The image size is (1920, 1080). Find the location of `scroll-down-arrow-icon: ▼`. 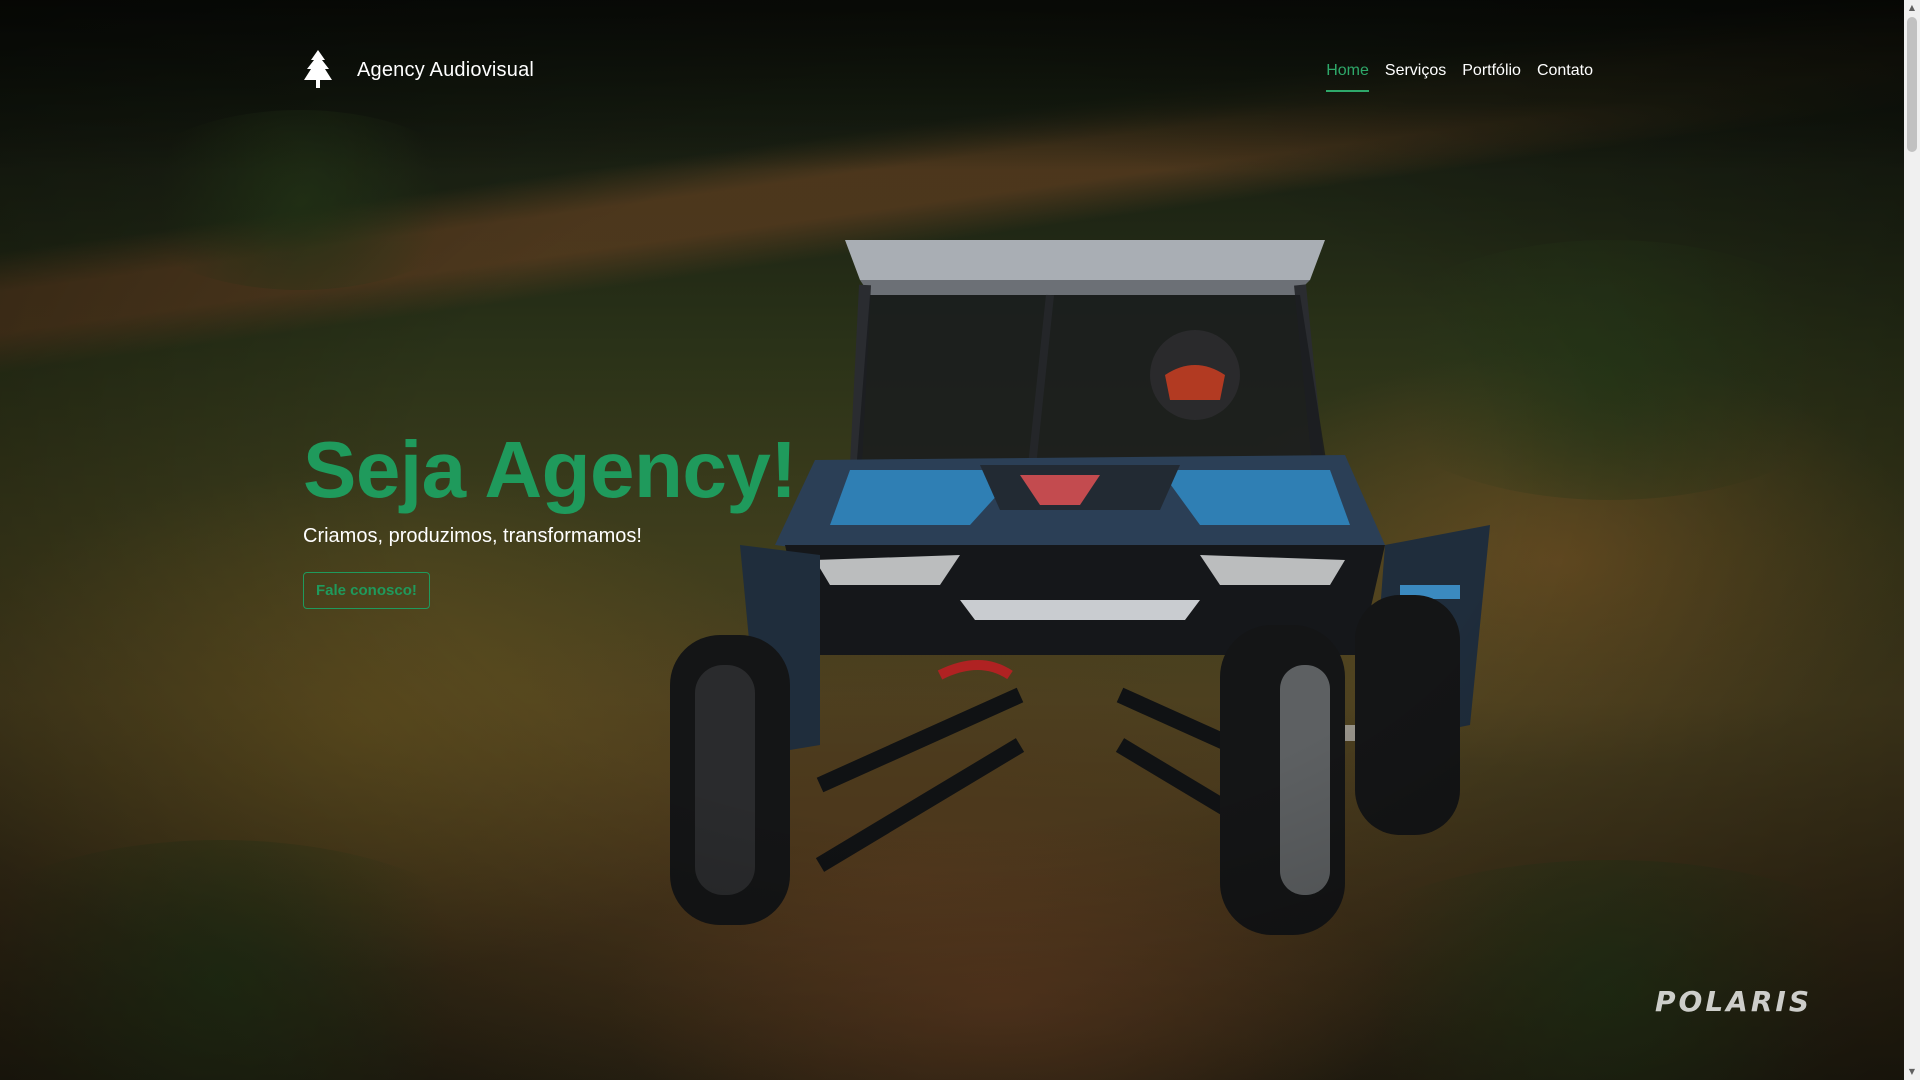

scroll-down-arrow-icon: ▼ is located at coordinates (1912, 1072).